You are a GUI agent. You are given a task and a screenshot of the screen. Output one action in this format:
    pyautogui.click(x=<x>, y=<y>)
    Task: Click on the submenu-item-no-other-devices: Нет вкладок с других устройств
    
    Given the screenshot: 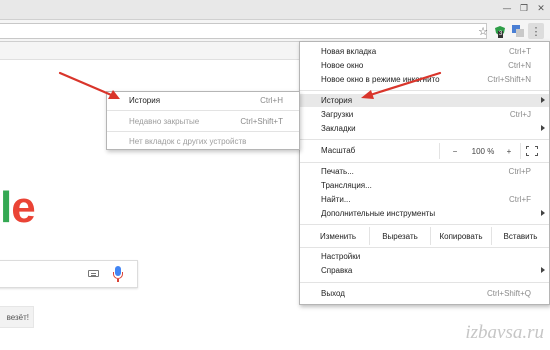 What is the action you would take?
    pyautogui.click(x=203, y=141)
    